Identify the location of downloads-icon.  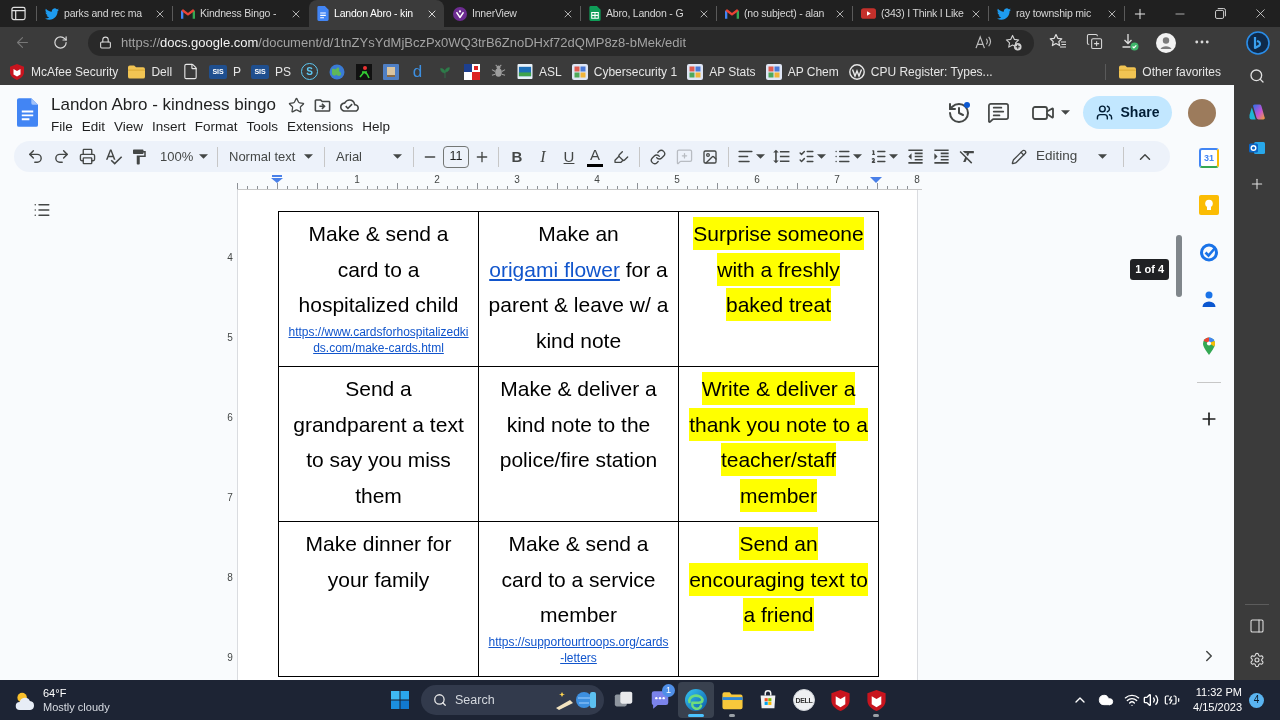
(1130, 41).